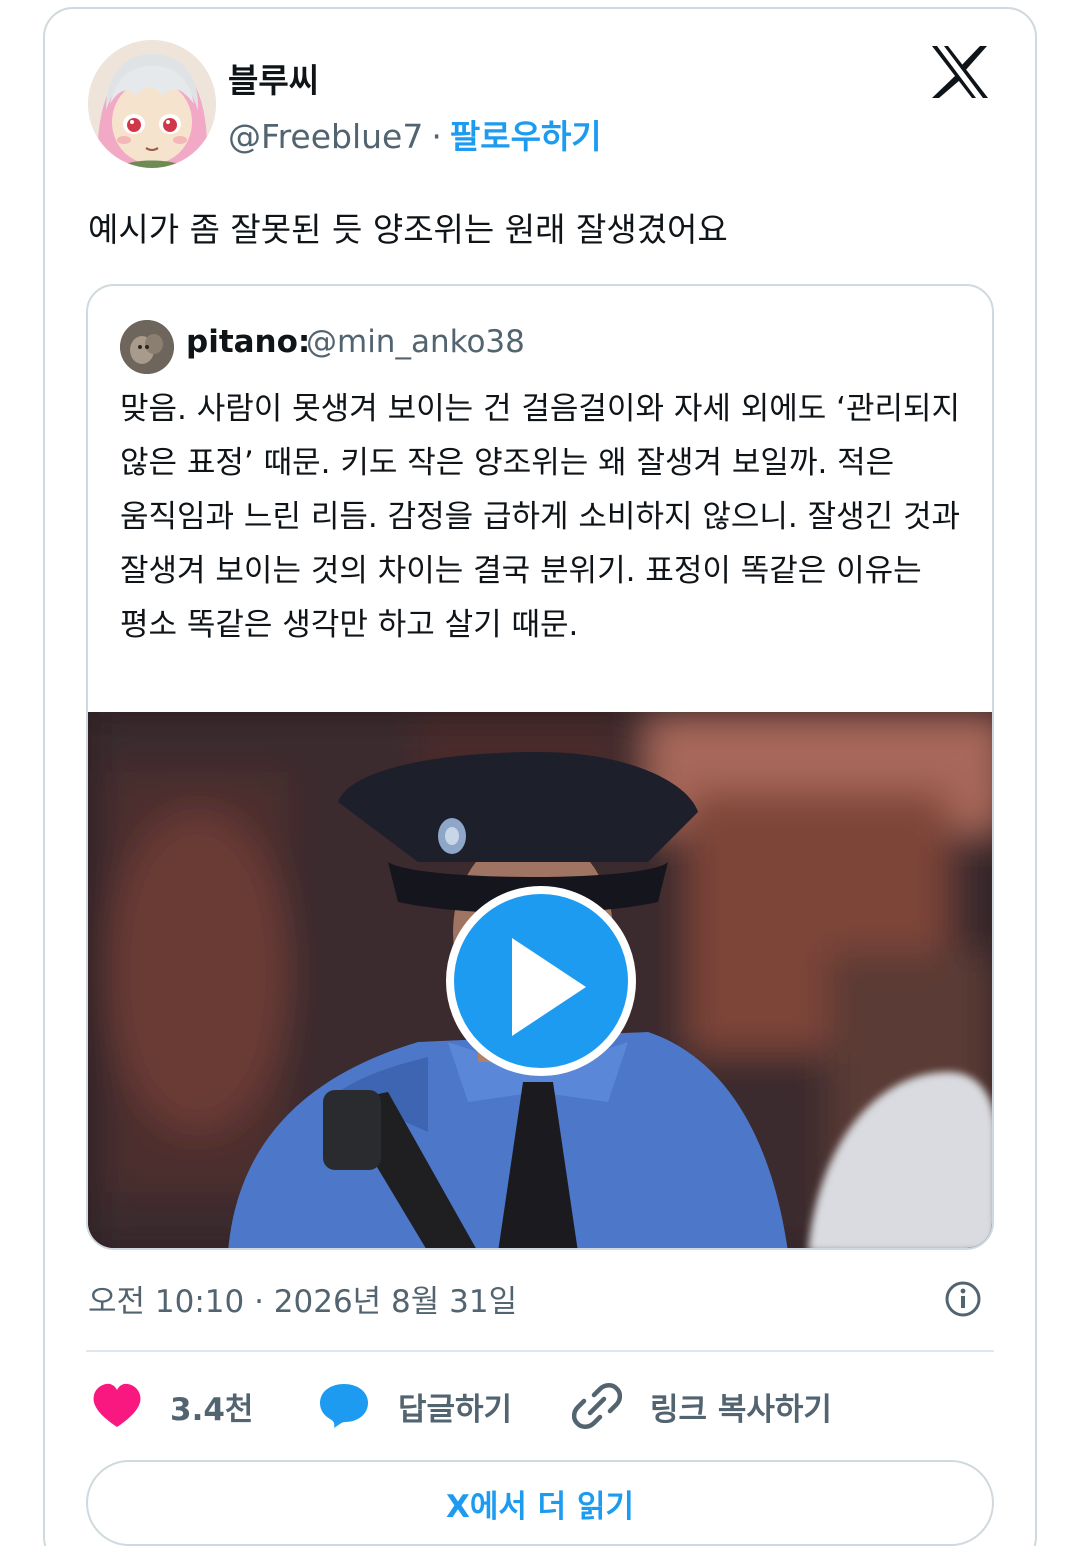  I want to click on copy-link-button: 링크 복사하기, so click(702, 1406).